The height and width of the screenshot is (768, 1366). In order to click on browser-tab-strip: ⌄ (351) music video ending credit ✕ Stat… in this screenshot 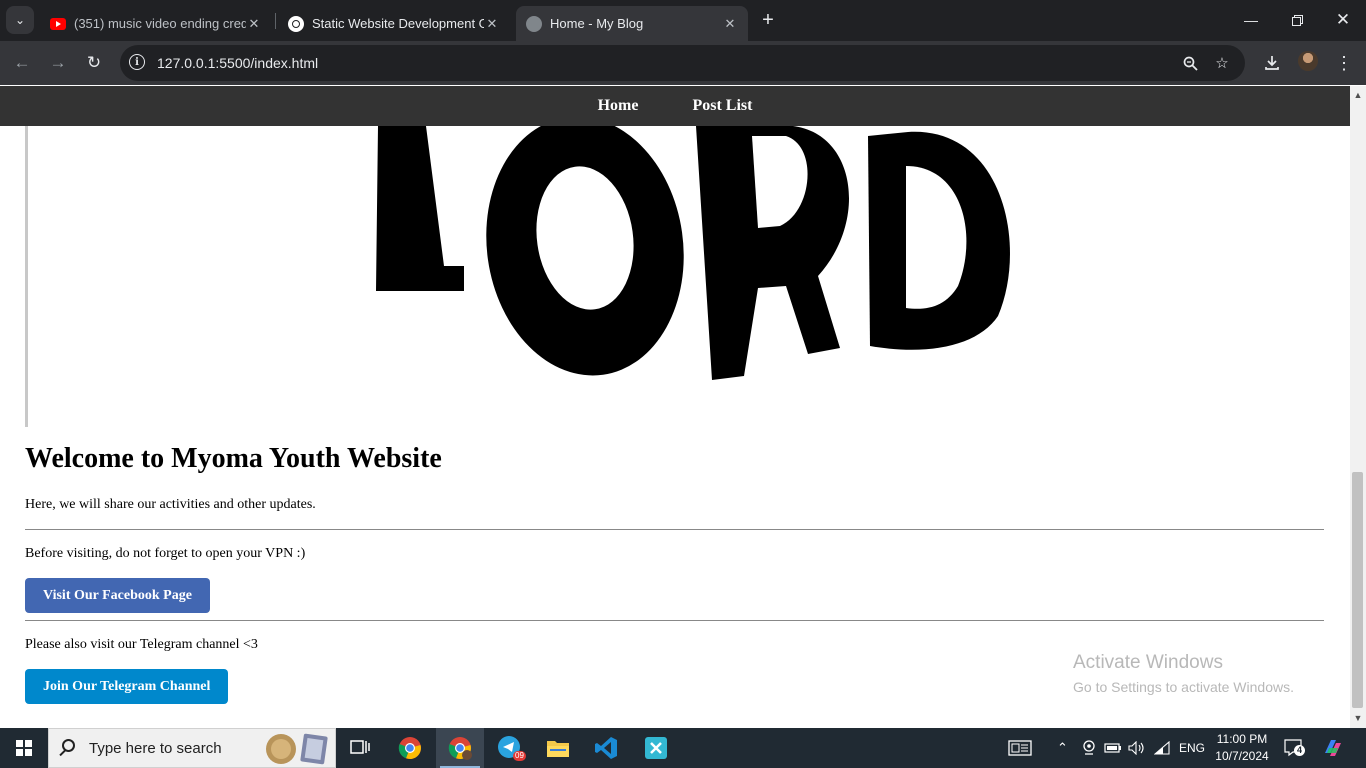, I will do `click(683, 20)`.